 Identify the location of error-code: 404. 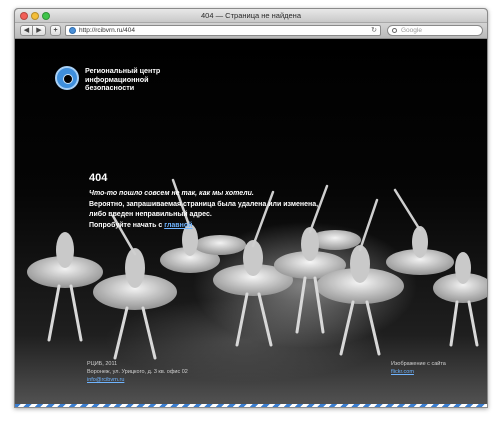
(98, 178).